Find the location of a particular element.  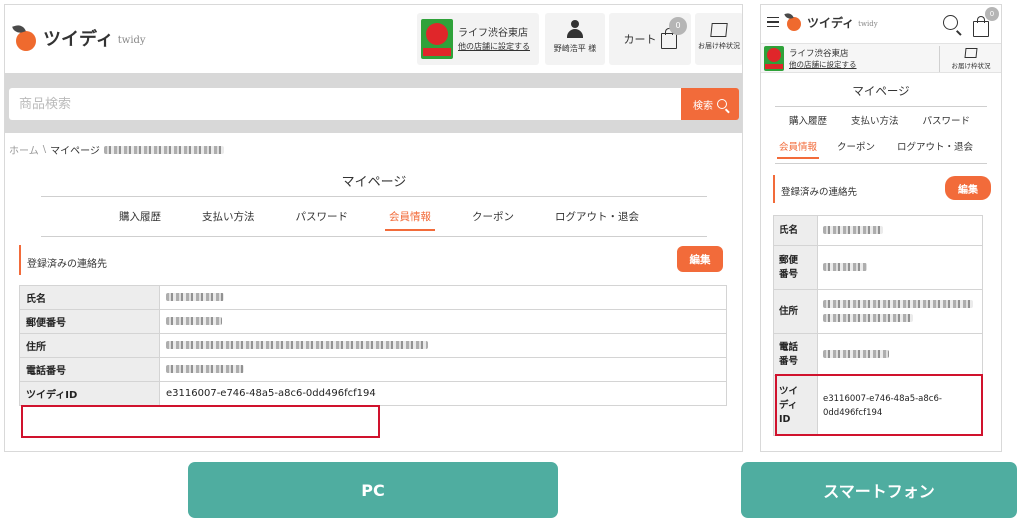

divider is located at coordinates (939, 59).